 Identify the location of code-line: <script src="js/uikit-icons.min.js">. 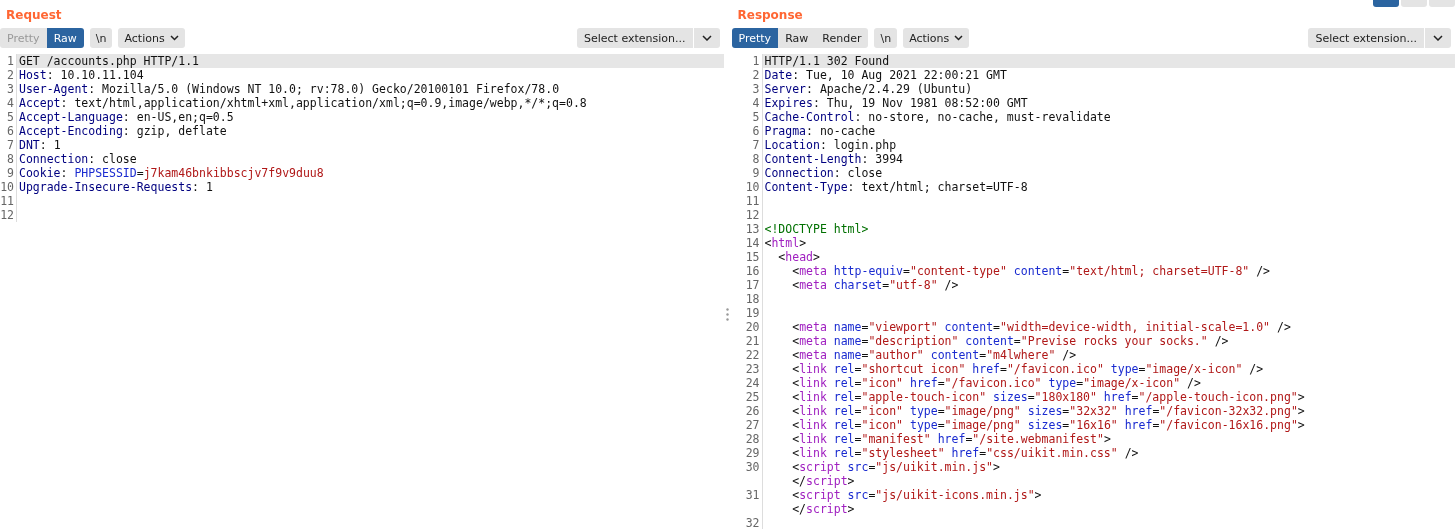
(916, 495).